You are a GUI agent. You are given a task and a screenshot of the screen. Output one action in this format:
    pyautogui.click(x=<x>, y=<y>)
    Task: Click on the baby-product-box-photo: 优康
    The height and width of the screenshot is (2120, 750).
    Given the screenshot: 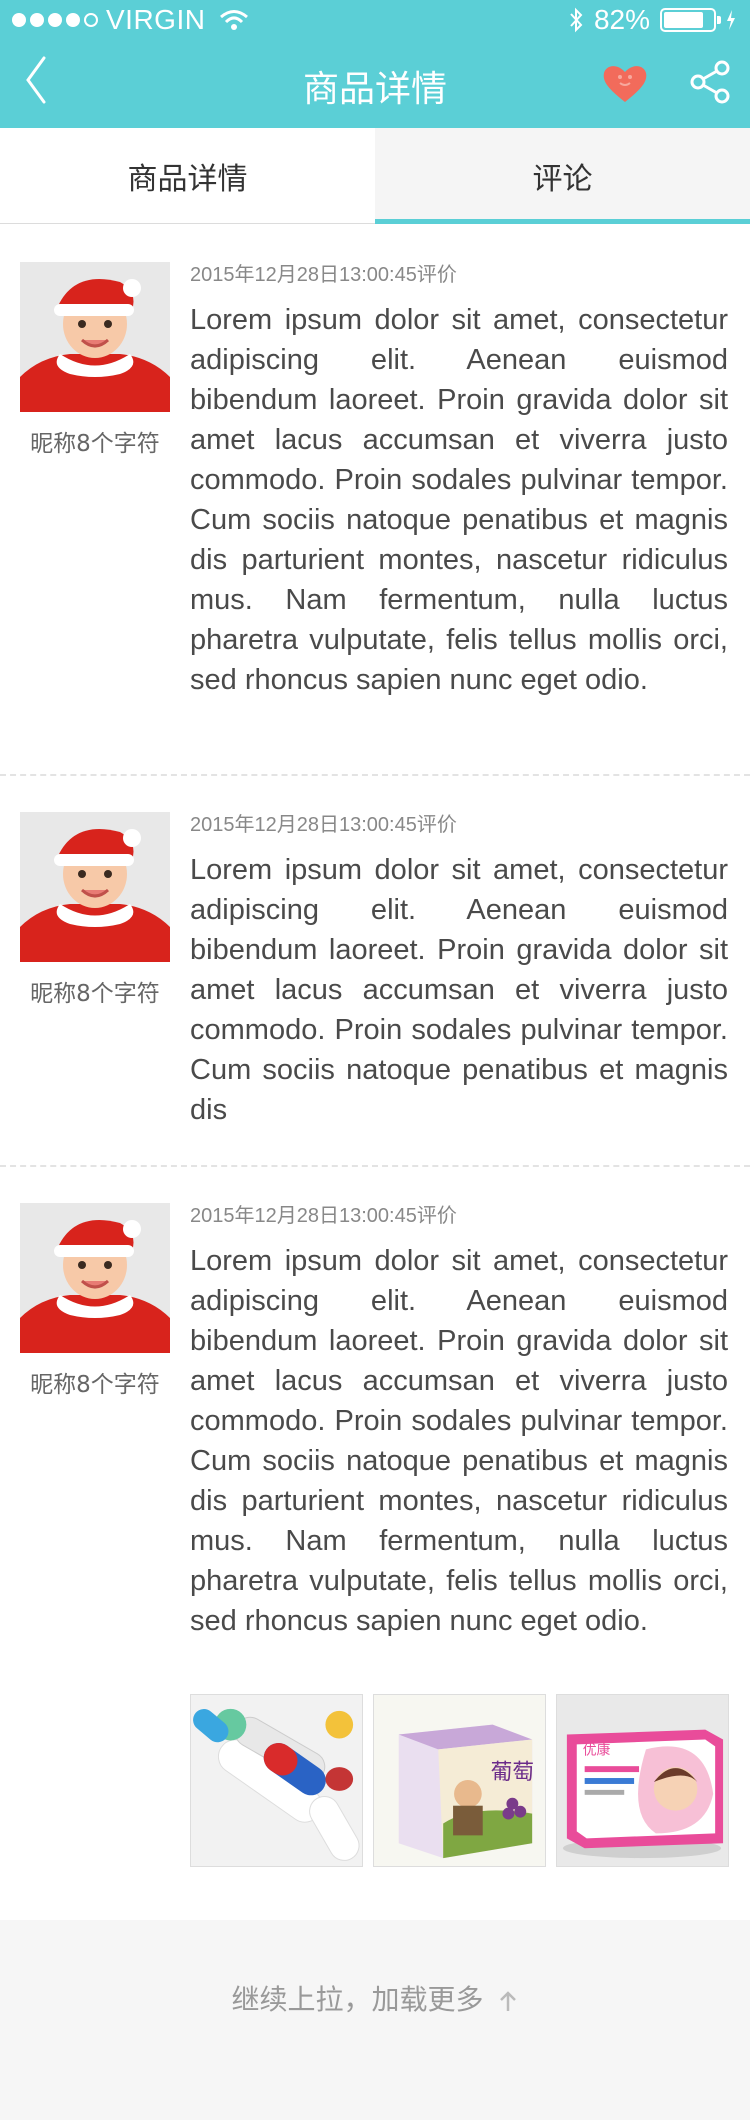 What is the action you would take?
    pyautogui.click(x=642, y=1780)
    